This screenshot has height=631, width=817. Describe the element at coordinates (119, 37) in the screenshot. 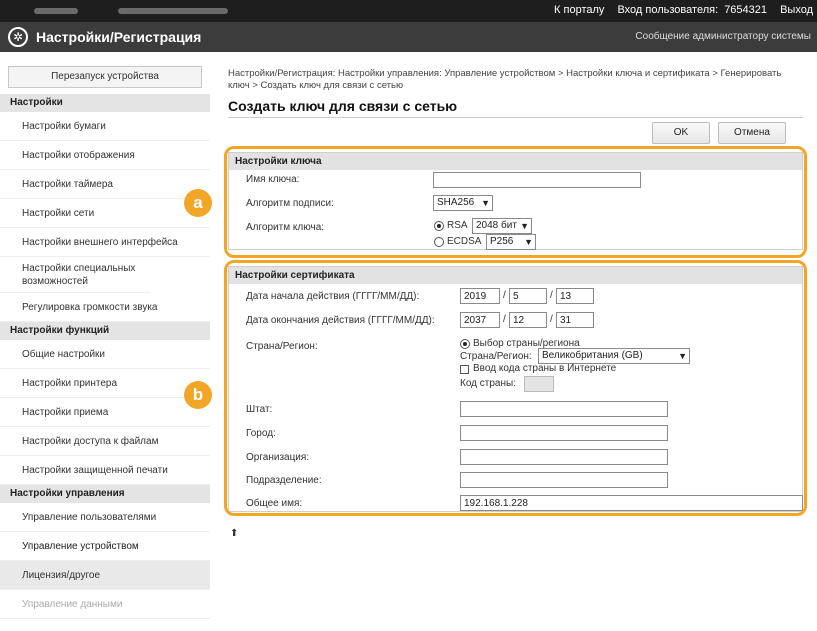

I see `app-title: Настройки/Регистрация` at that location.